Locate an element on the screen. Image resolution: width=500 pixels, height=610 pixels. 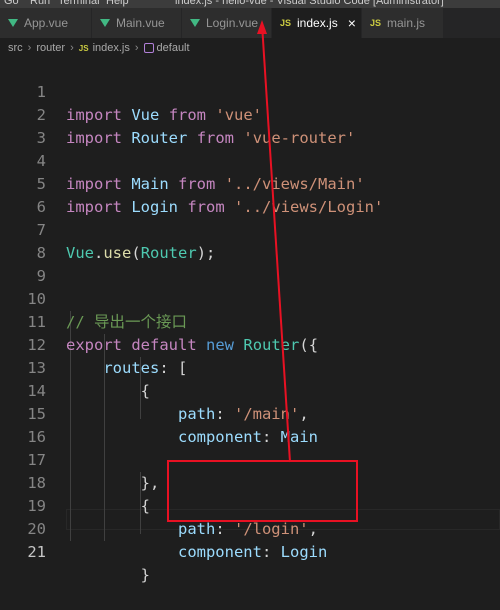
code-line: 6 is located at coordinates (250, 194).